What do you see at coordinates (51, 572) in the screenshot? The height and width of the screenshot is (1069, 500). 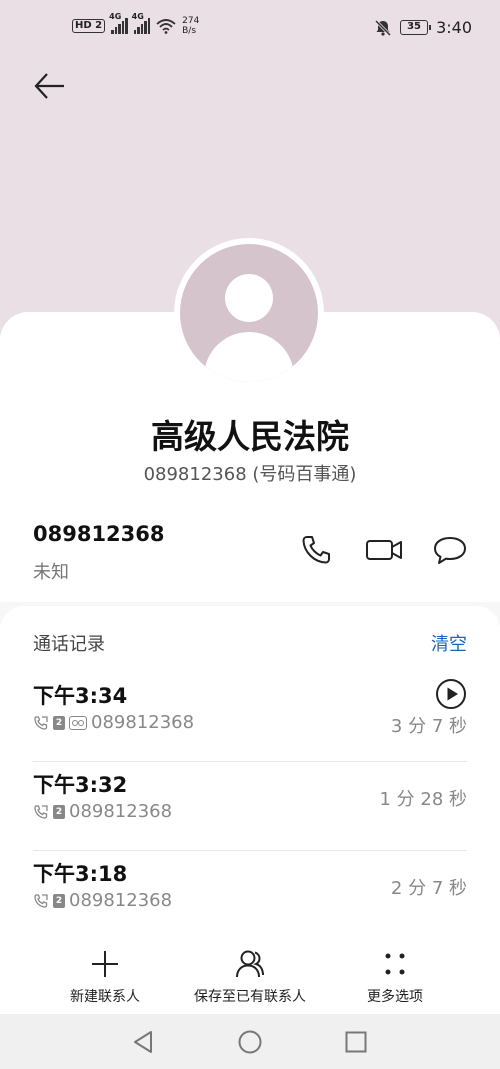 I see `number-location: 未知` at bounding box center [51, 572].